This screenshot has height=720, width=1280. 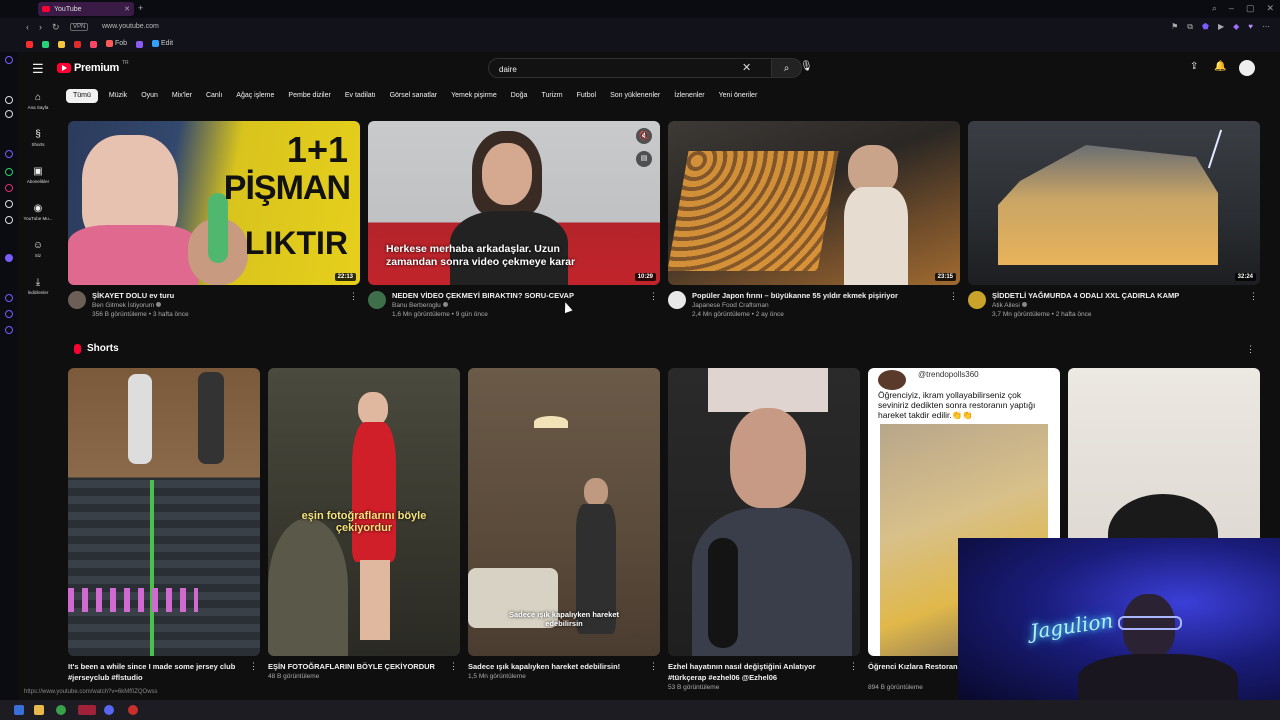 What do you see at coordinates (82, 96) in the screenshot?
I see `chip: Tümü` at bounding box center [82, 96].